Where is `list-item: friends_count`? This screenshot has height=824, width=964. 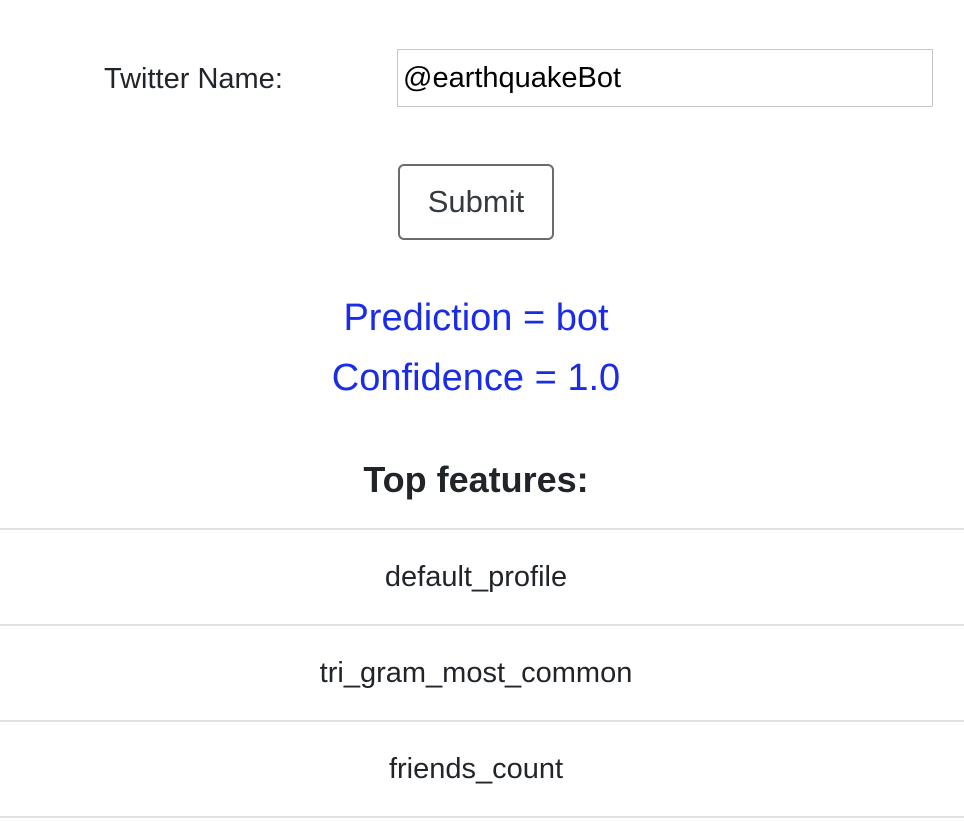 list-item: friends_count is located at coordinates (482, 770).